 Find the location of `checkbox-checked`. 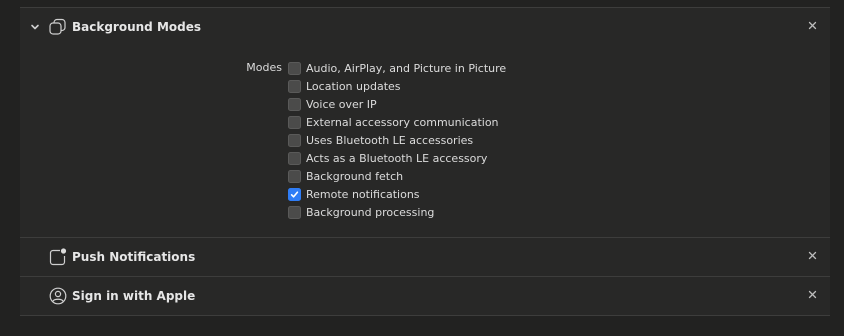

checkbox-checked is located at coordinates (294, 194).